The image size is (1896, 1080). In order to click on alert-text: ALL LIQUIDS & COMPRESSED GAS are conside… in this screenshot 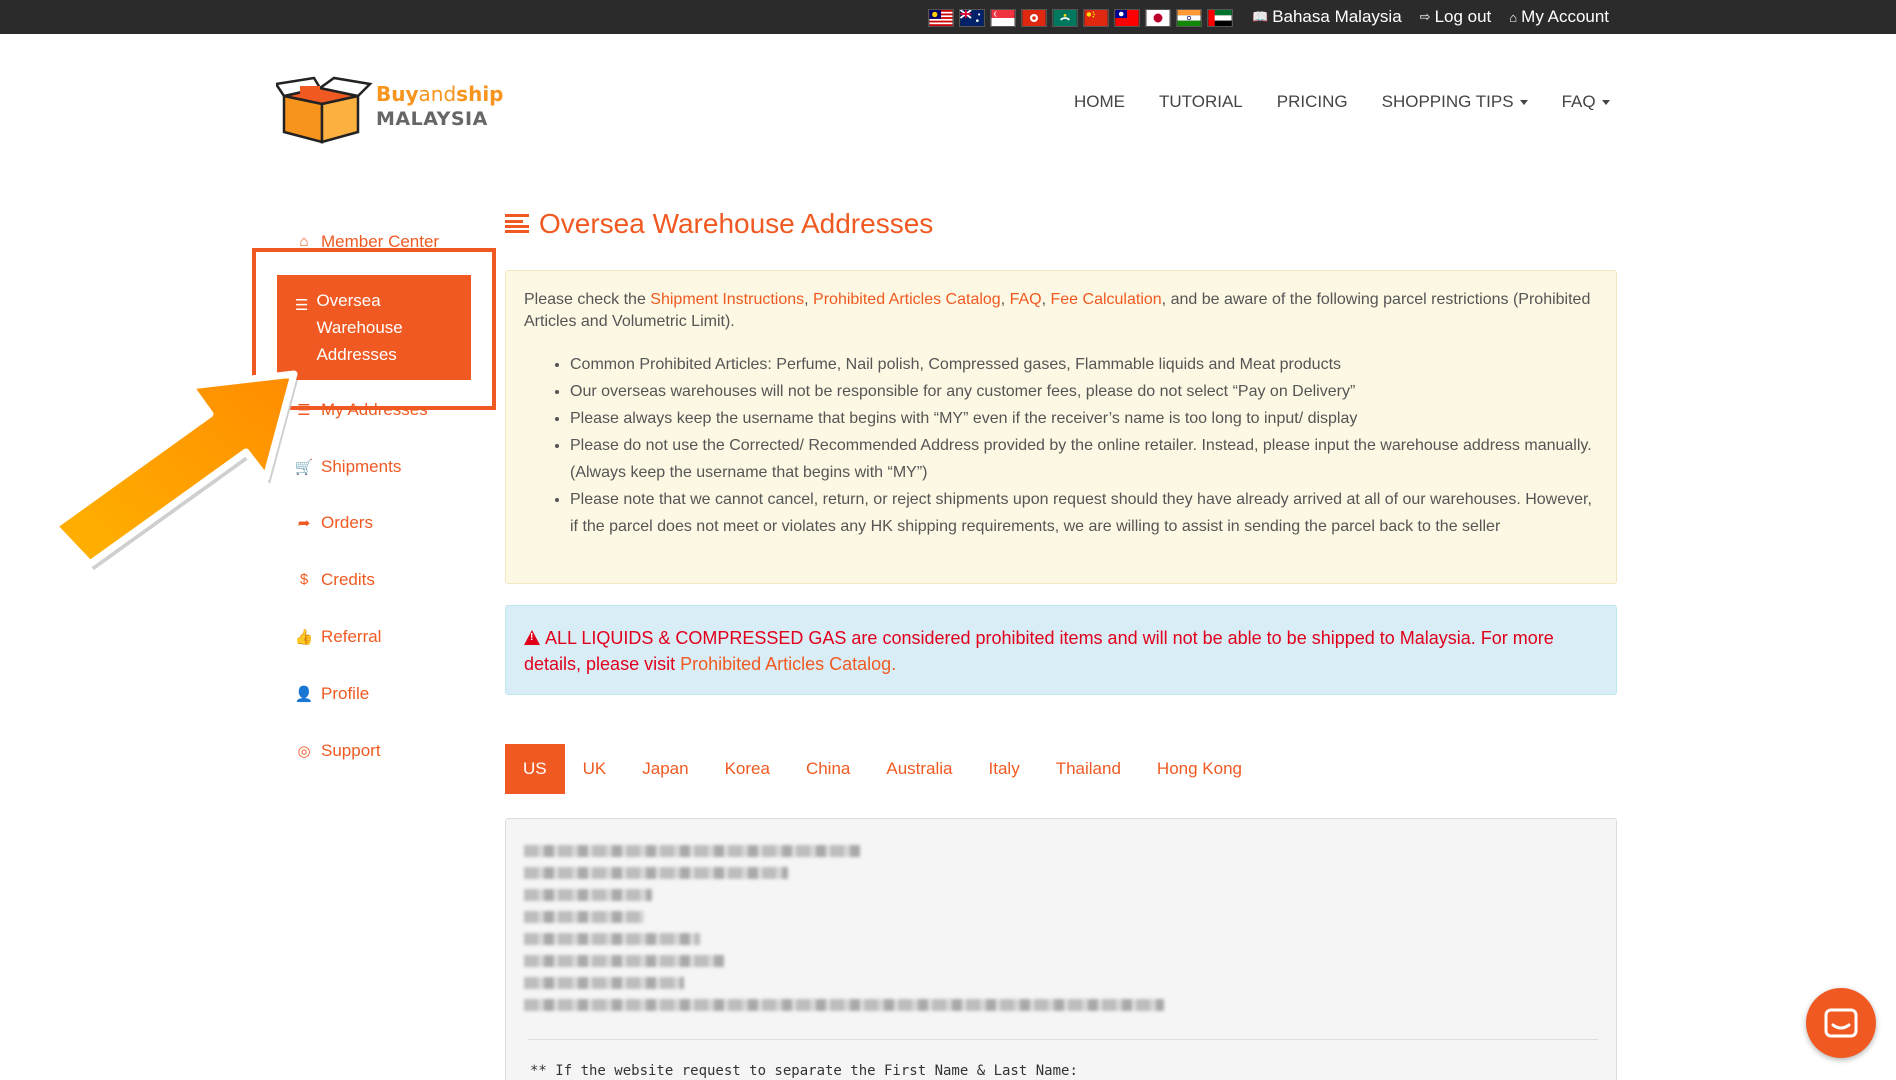, I will do `click(1039, 651)`.